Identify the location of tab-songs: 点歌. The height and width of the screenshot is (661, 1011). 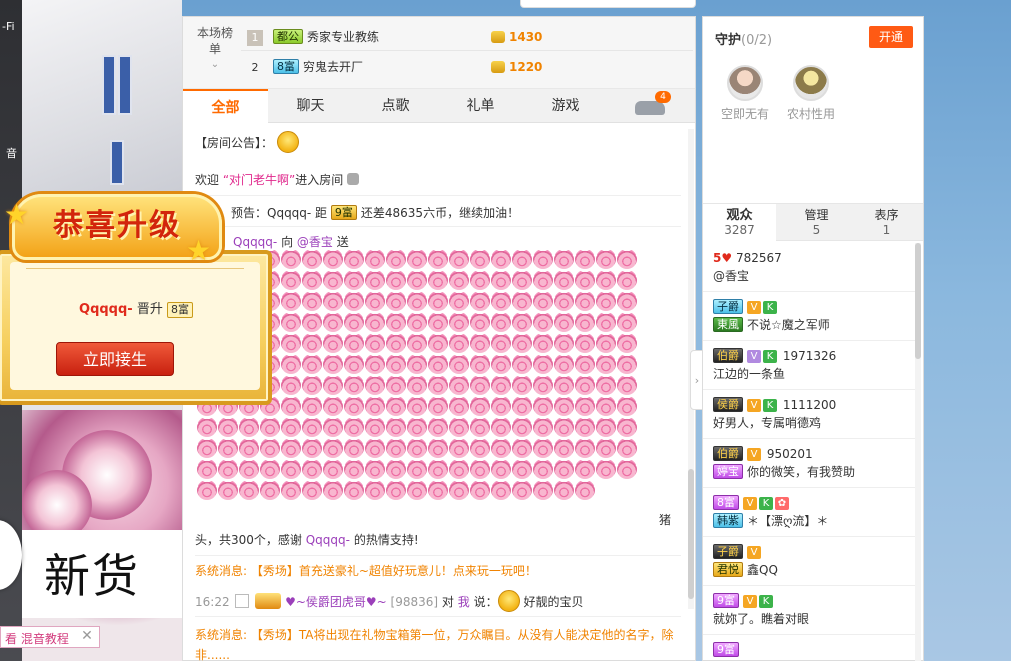
(395, 106).